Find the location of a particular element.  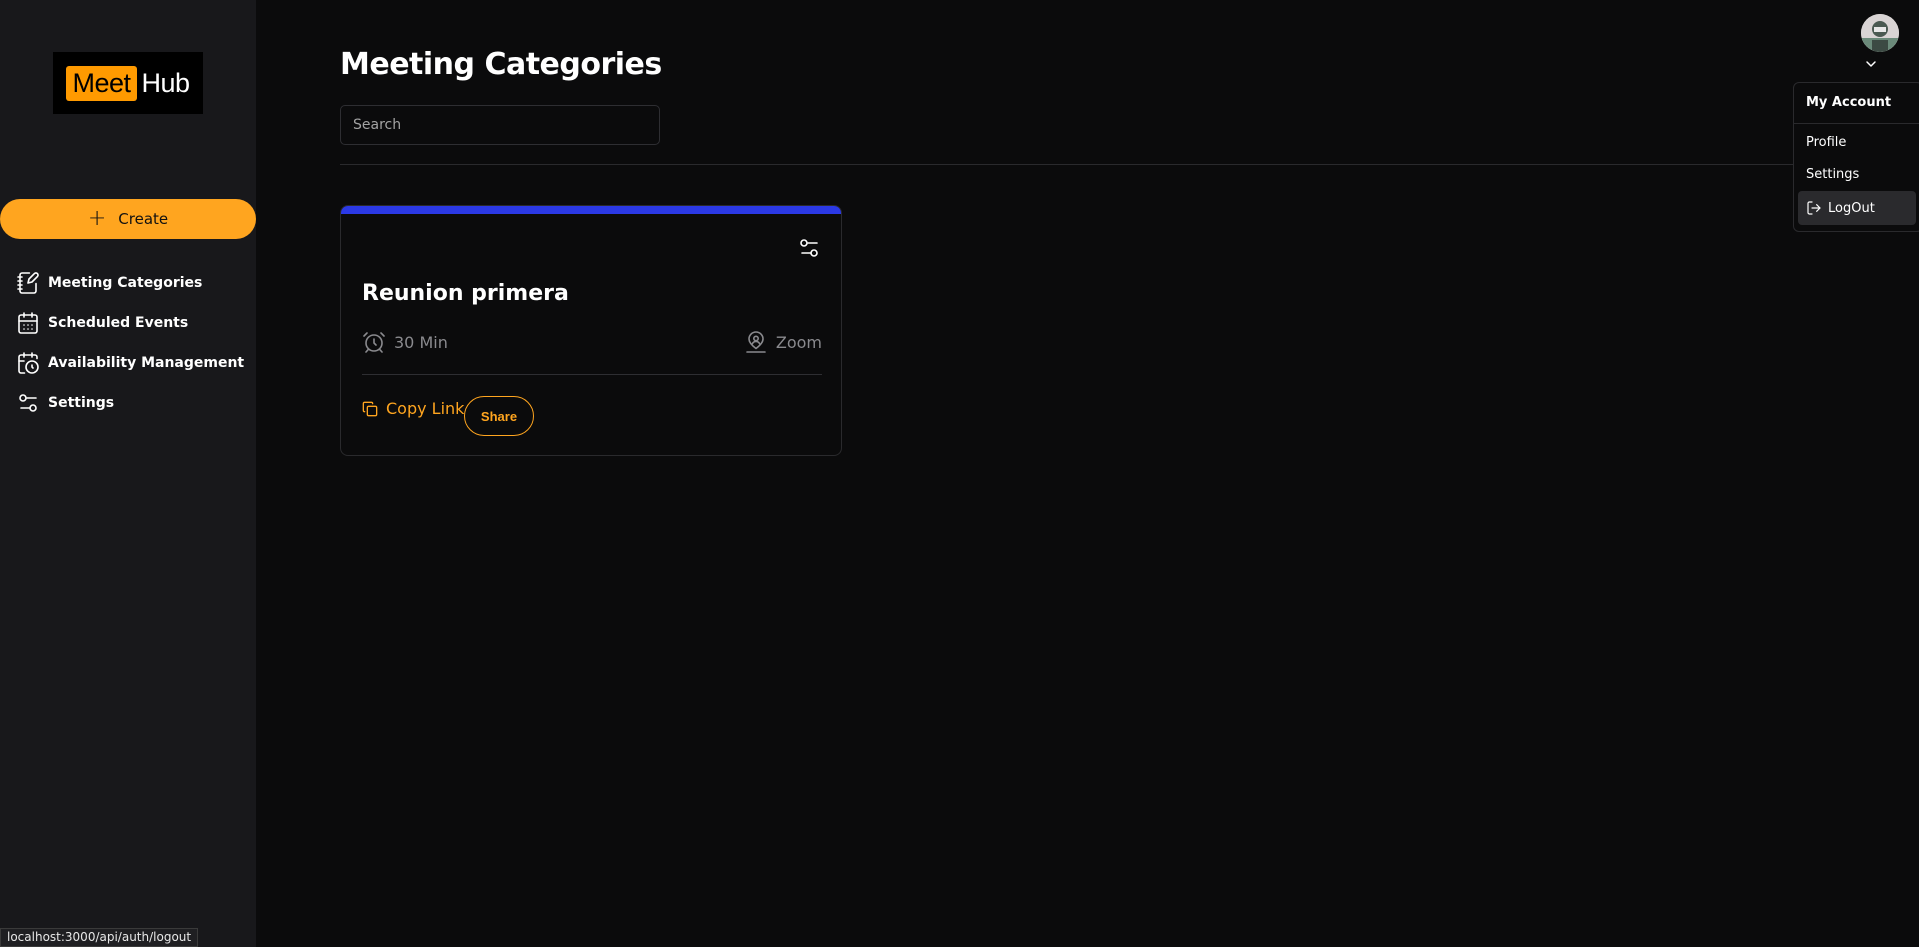

user-avatar is located at coordinates (1880, 33).